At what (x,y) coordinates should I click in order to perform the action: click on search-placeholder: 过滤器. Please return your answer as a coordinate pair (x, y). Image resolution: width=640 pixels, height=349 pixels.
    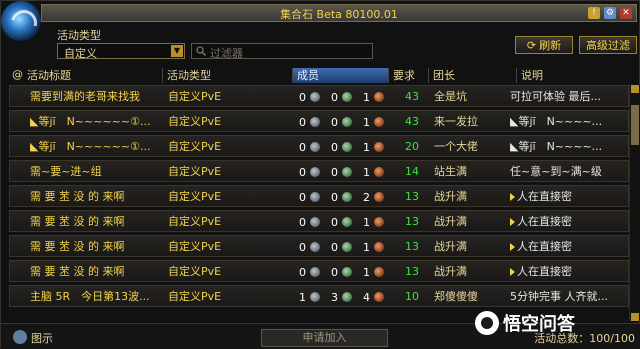
    Looking at the image, I should click on (226, 53).